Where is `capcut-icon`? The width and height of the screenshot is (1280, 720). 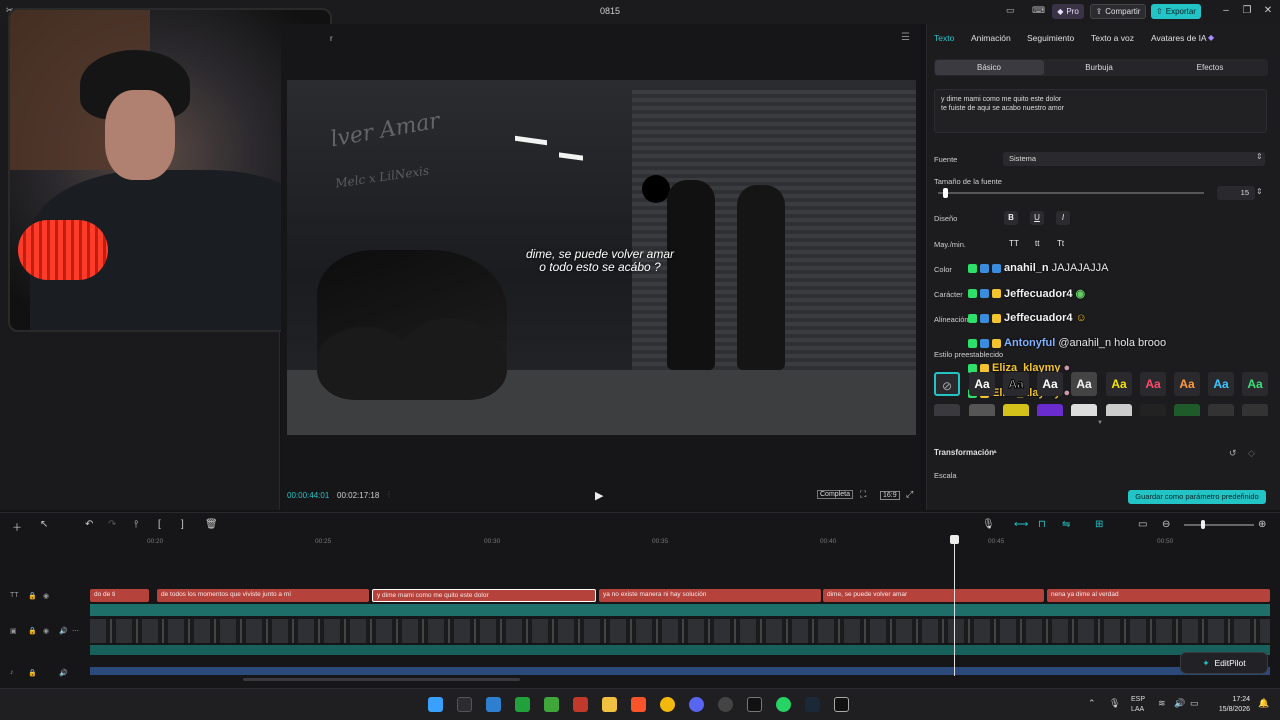
capcut-icon is located at coordinates (754, 704).